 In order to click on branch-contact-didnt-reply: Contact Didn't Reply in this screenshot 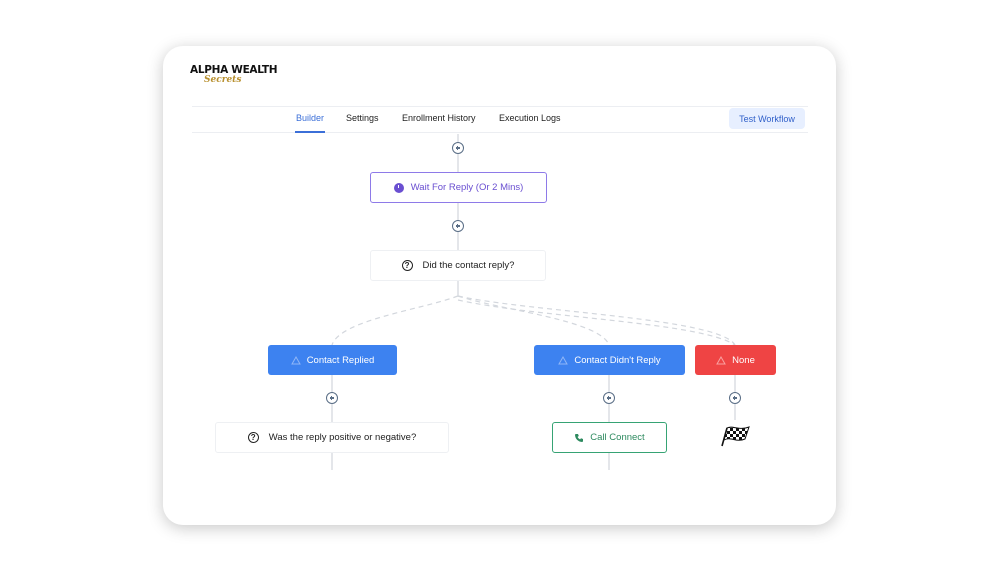, I will do `click(609, 360)`.